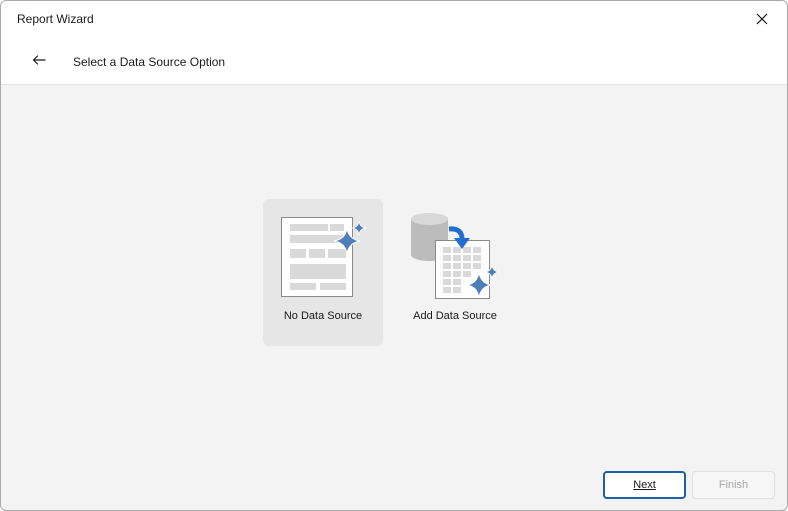 This screenshot has width=788, height=511. What do you see at coordinates (394, 61) in the screenshot?
I see `wizard-header: Select a Data Source Option` at bounding box center [394, 61].